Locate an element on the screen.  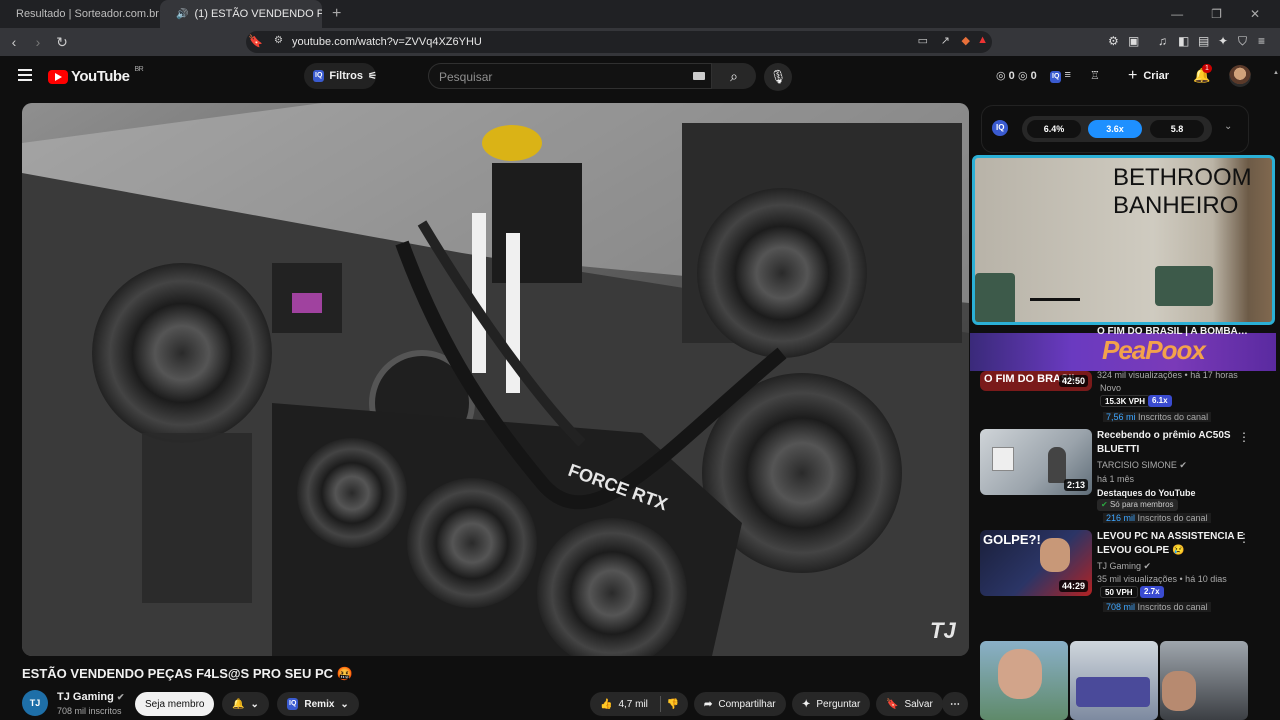
browser-tab-youtube: 🔊 (1) ESTÃO VENDENDO PEÇAS… ✕ is located at coordinates (241, 14).